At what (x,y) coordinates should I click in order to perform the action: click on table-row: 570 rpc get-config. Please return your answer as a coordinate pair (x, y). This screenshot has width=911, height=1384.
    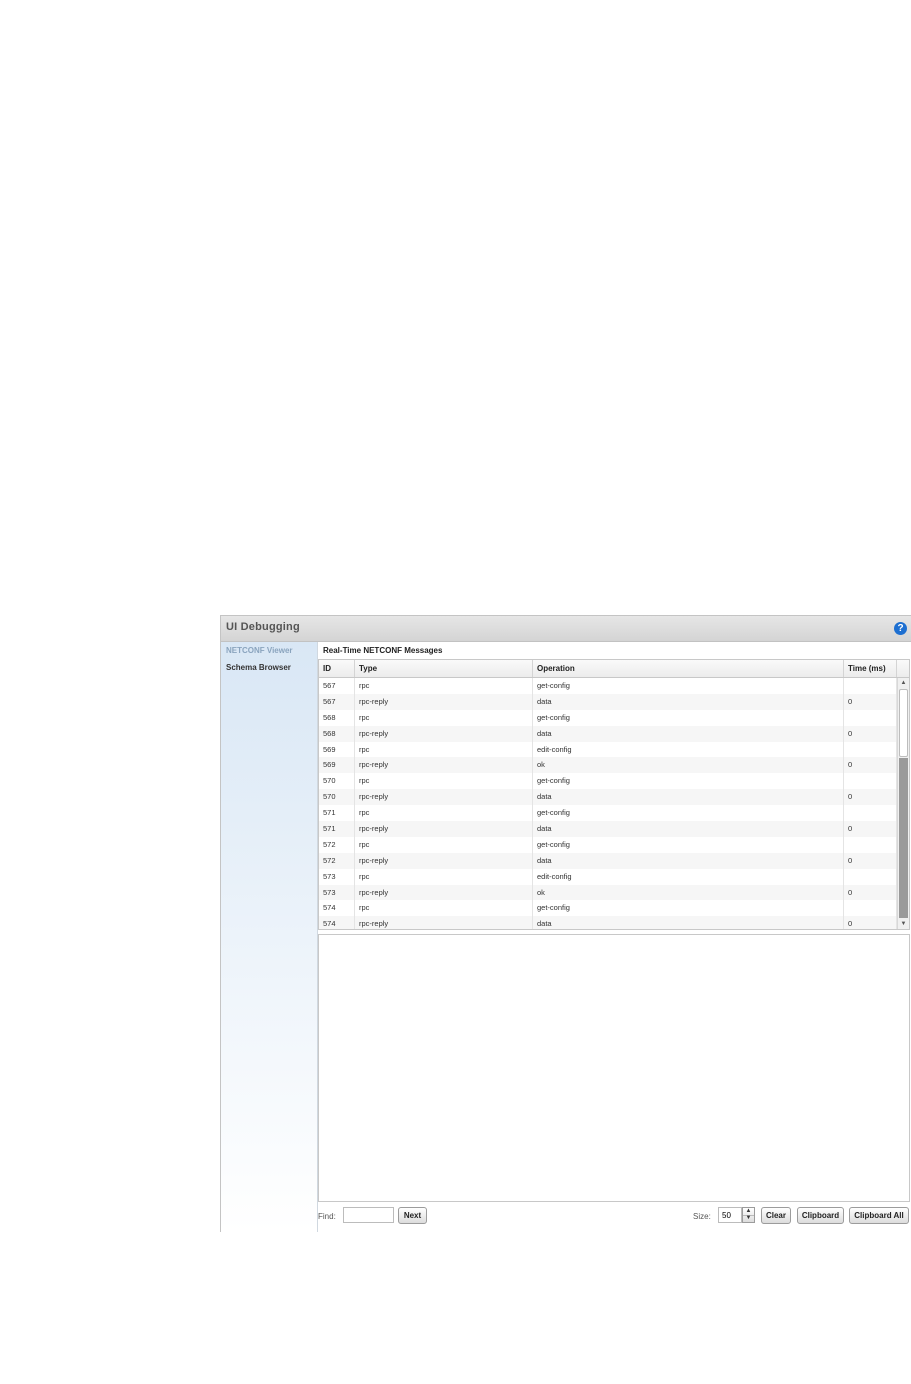
    Looking at the image, I should click on (608, 781).